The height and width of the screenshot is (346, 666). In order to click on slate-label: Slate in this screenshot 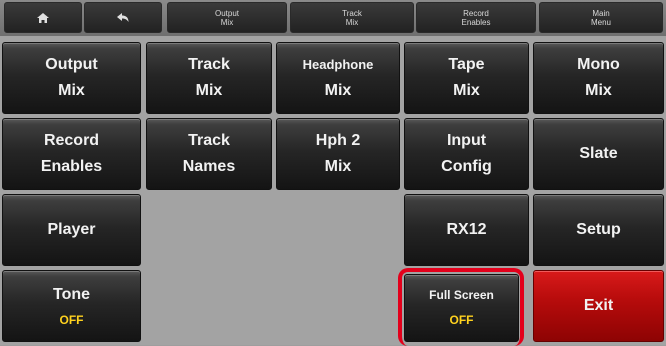, I will do `click(598, 153)`.